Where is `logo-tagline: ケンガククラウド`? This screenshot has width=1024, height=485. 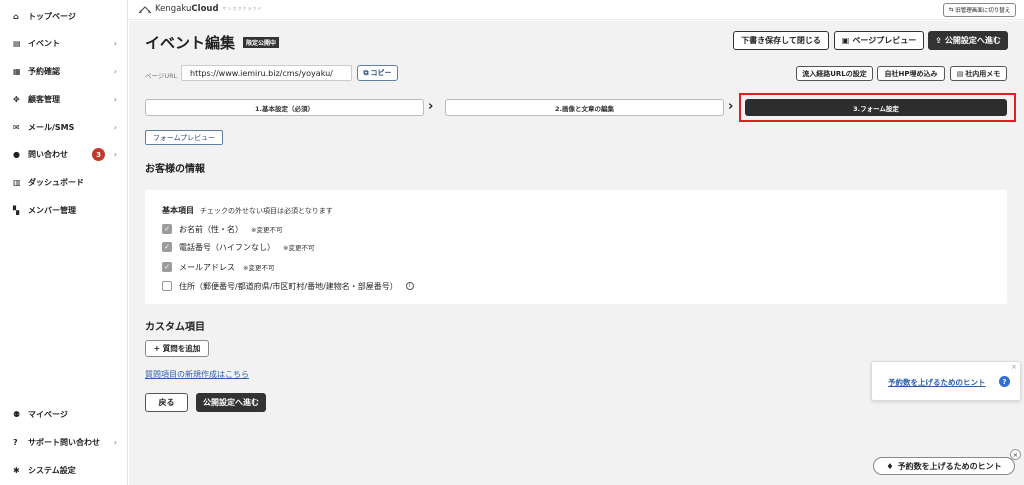
logo-tagline: ケンガククラウド is located at coordinates (242, 8).